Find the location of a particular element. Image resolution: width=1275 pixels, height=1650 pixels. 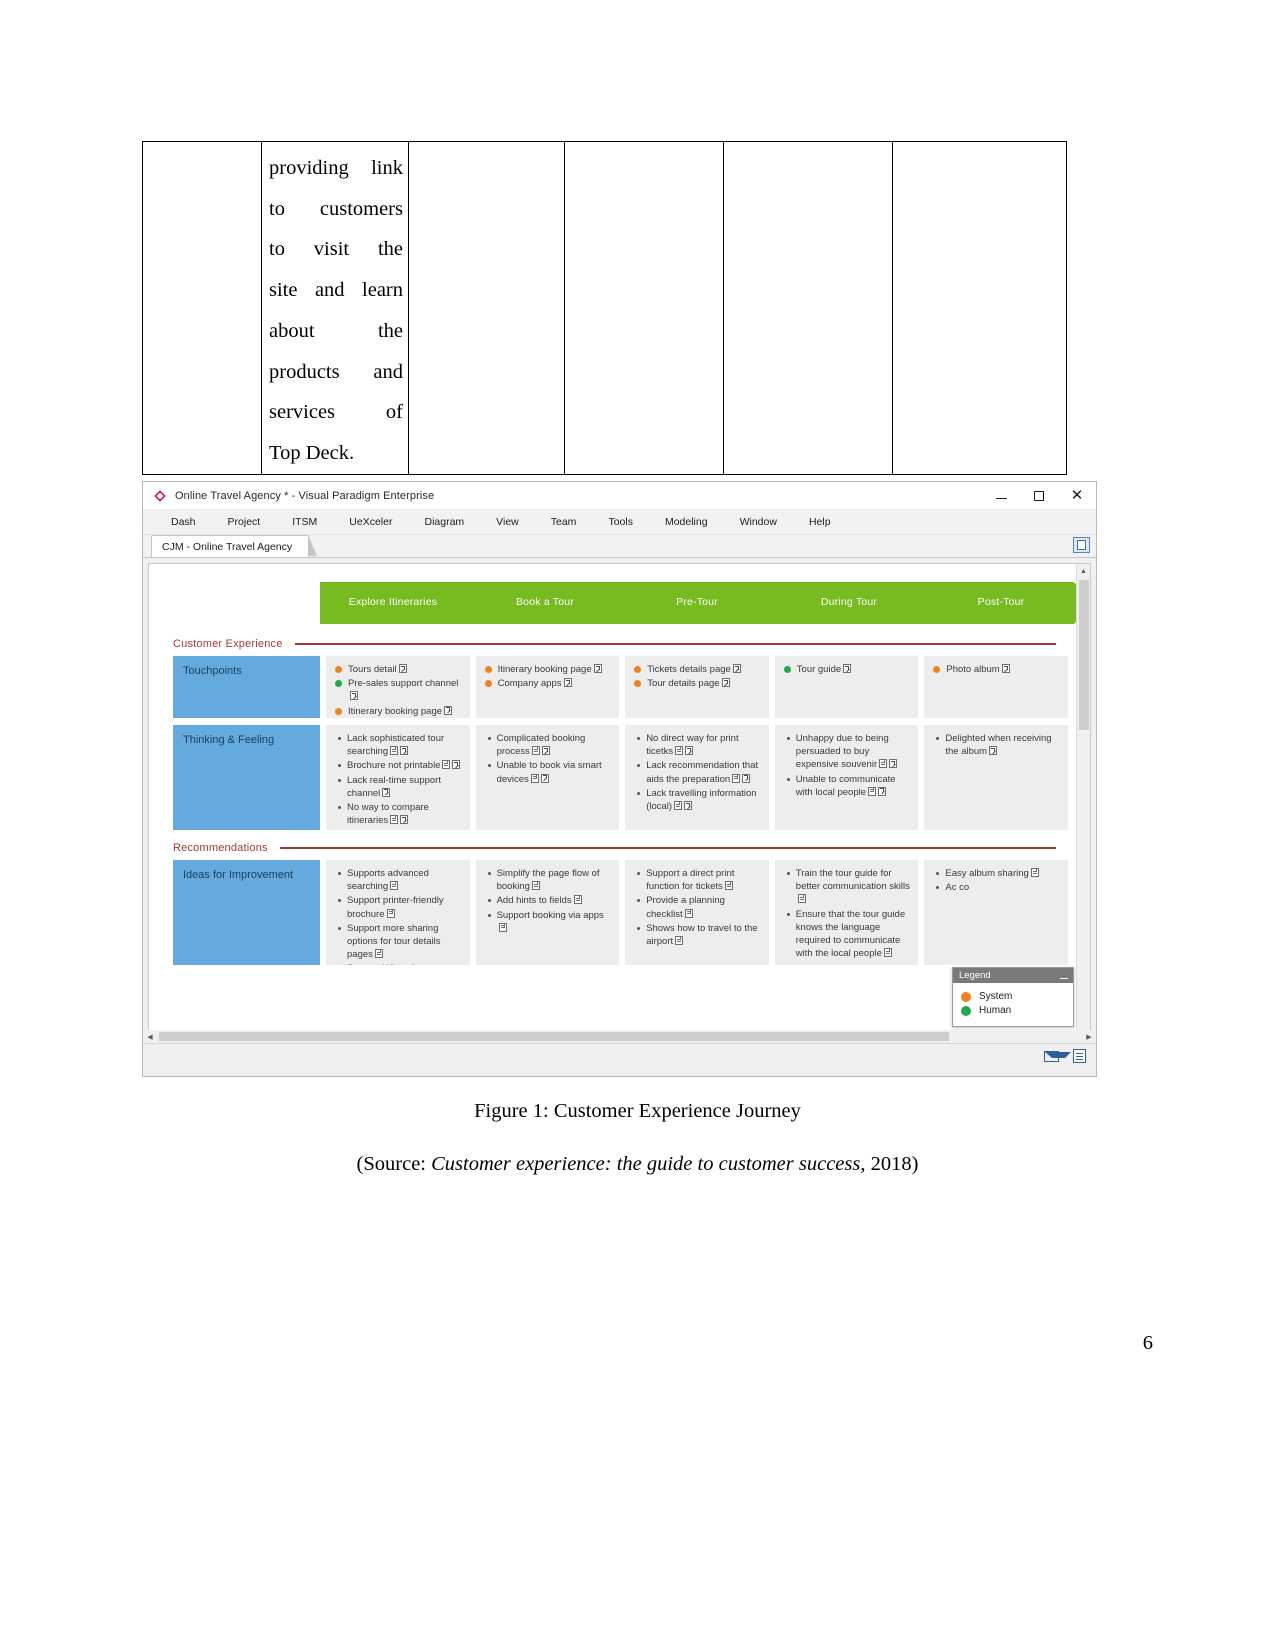

note-icon is located at coordinates (1079, 1056).